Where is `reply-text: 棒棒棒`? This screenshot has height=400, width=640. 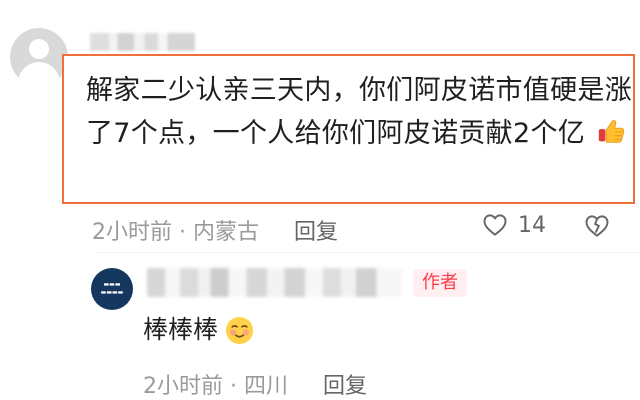
reply-text: 棒棒棒 is located at coordinates (181, 329).